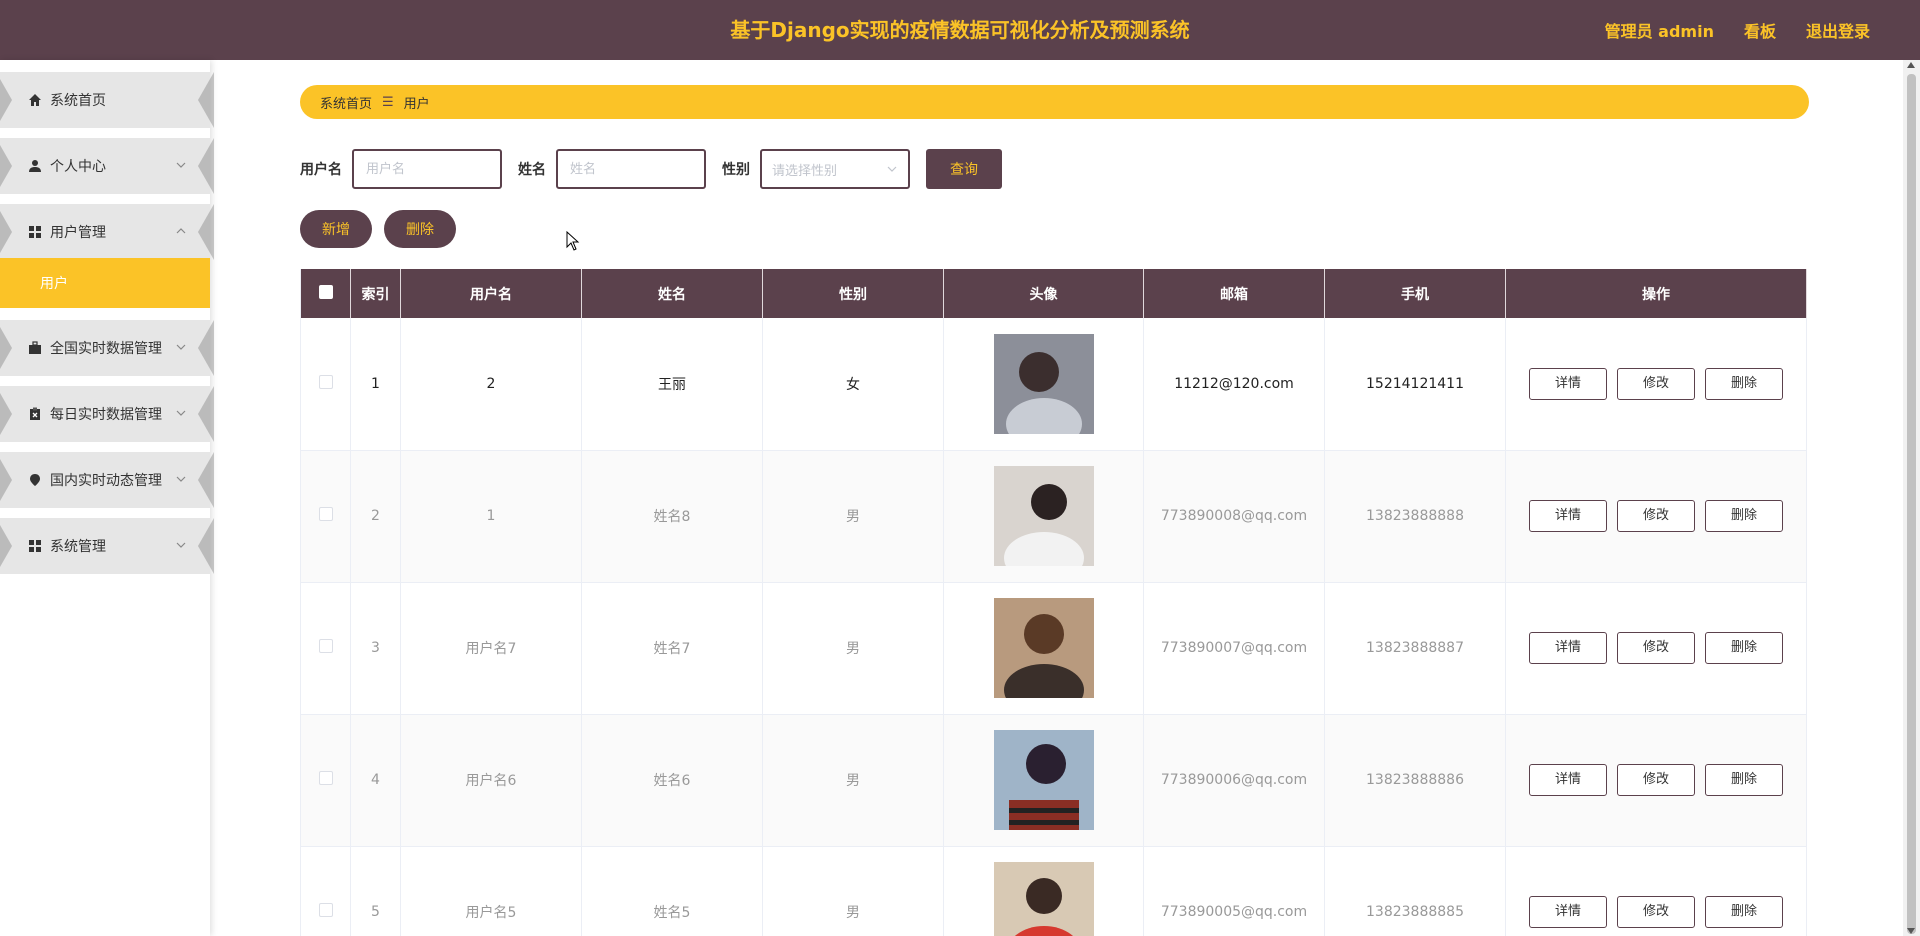  What do you see at coordinates (805, 171) in the screenshot?
I see `gender-select-placeholder: 请选择性别` at bounding box center [805, 171].